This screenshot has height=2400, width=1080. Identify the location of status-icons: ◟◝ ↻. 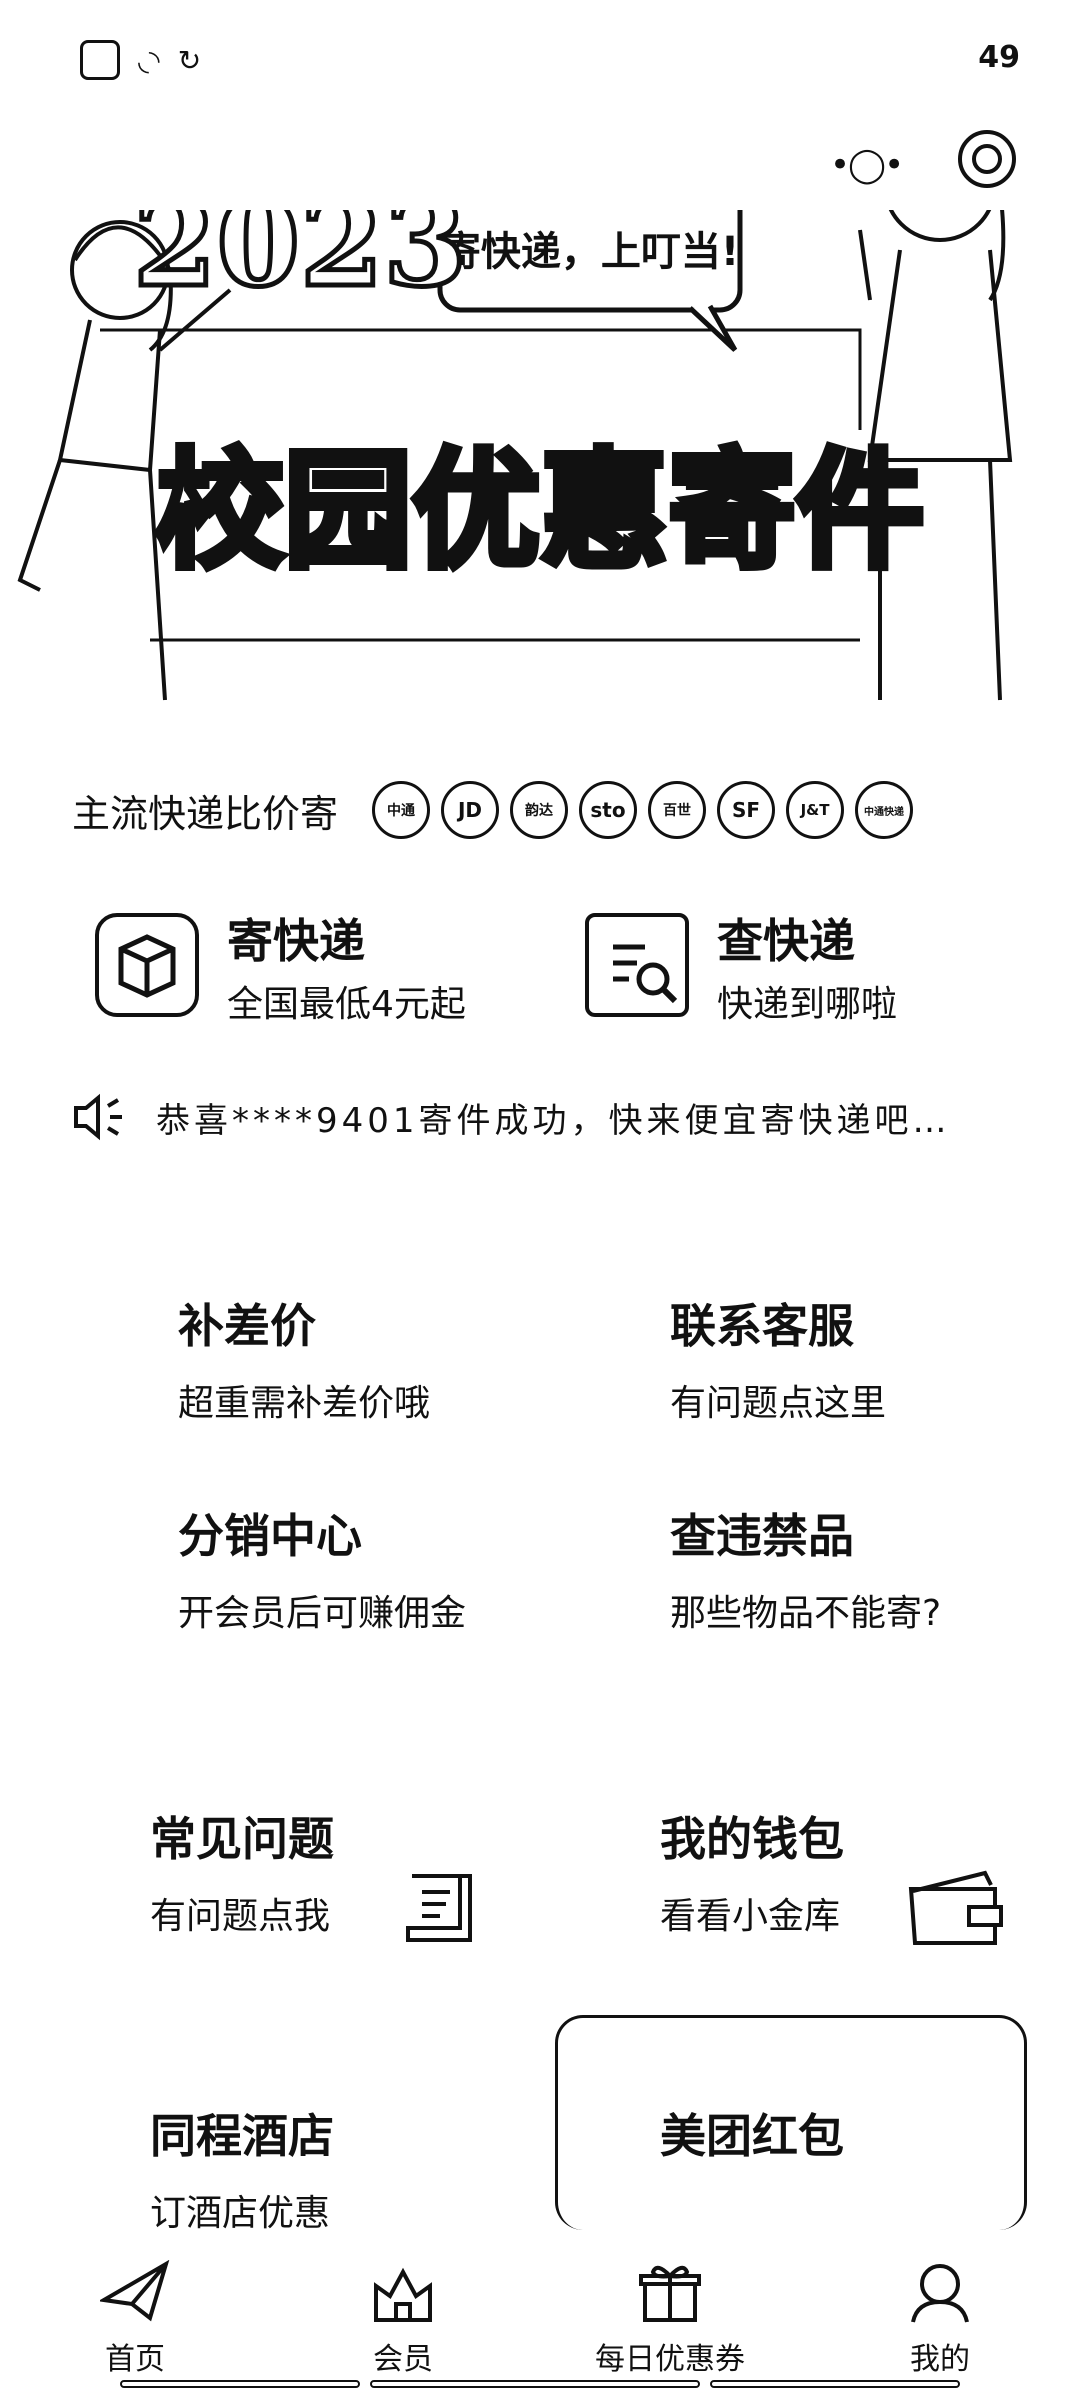
(140, 60).